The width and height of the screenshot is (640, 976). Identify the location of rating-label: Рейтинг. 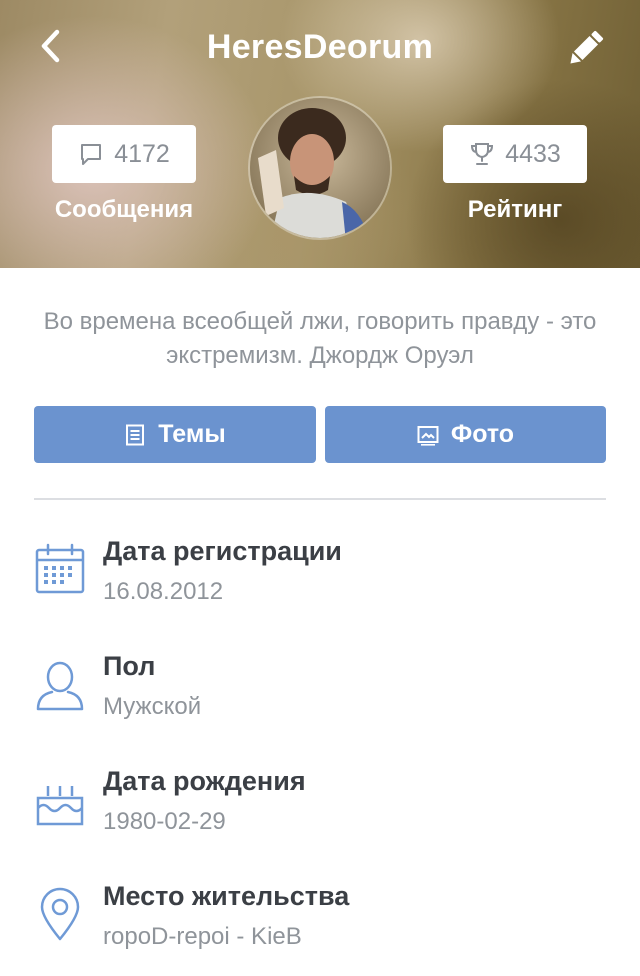
(515, 209).